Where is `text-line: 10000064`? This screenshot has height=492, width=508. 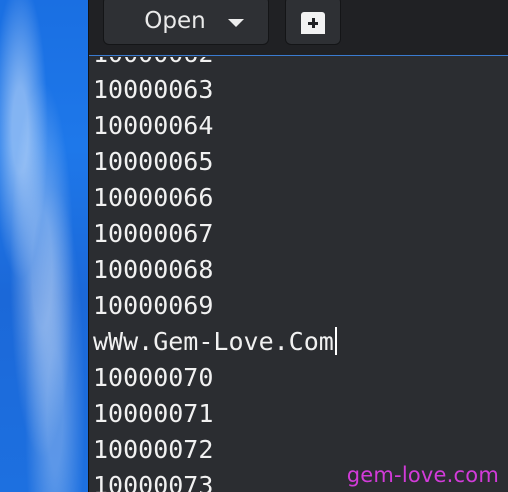
text-line: 10000064 is located at coordinates (215, 126).